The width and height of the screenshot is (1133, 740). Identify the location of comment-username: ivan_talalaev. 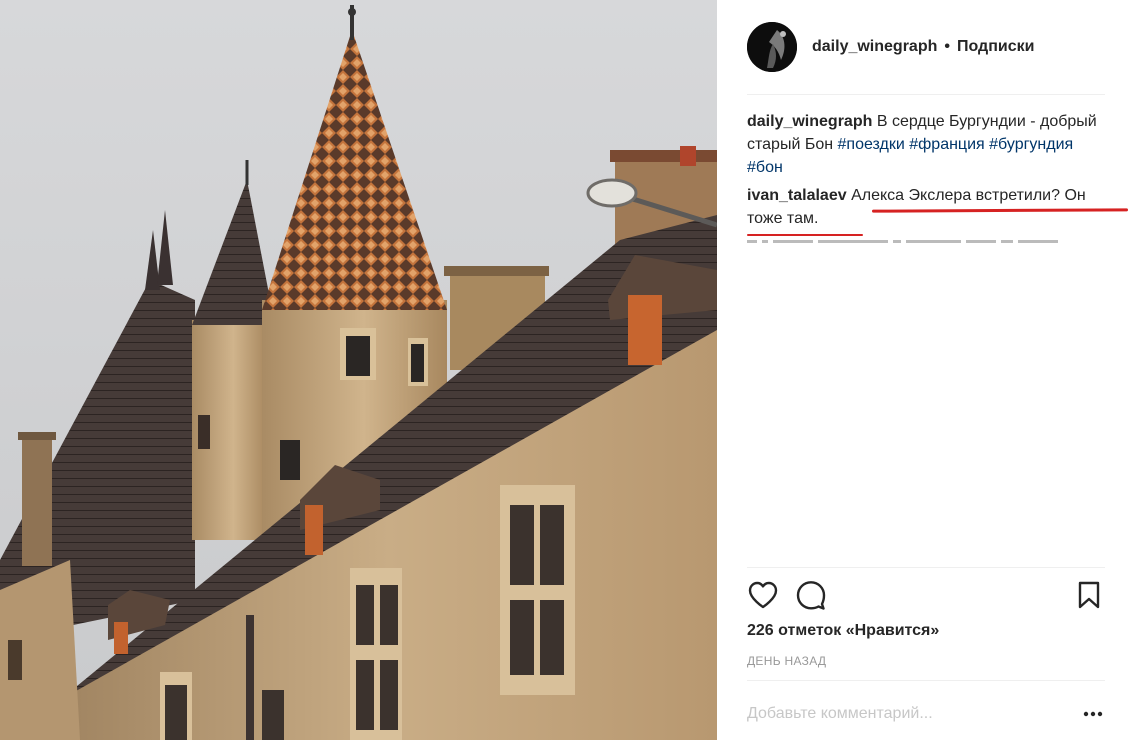
(797, 195).